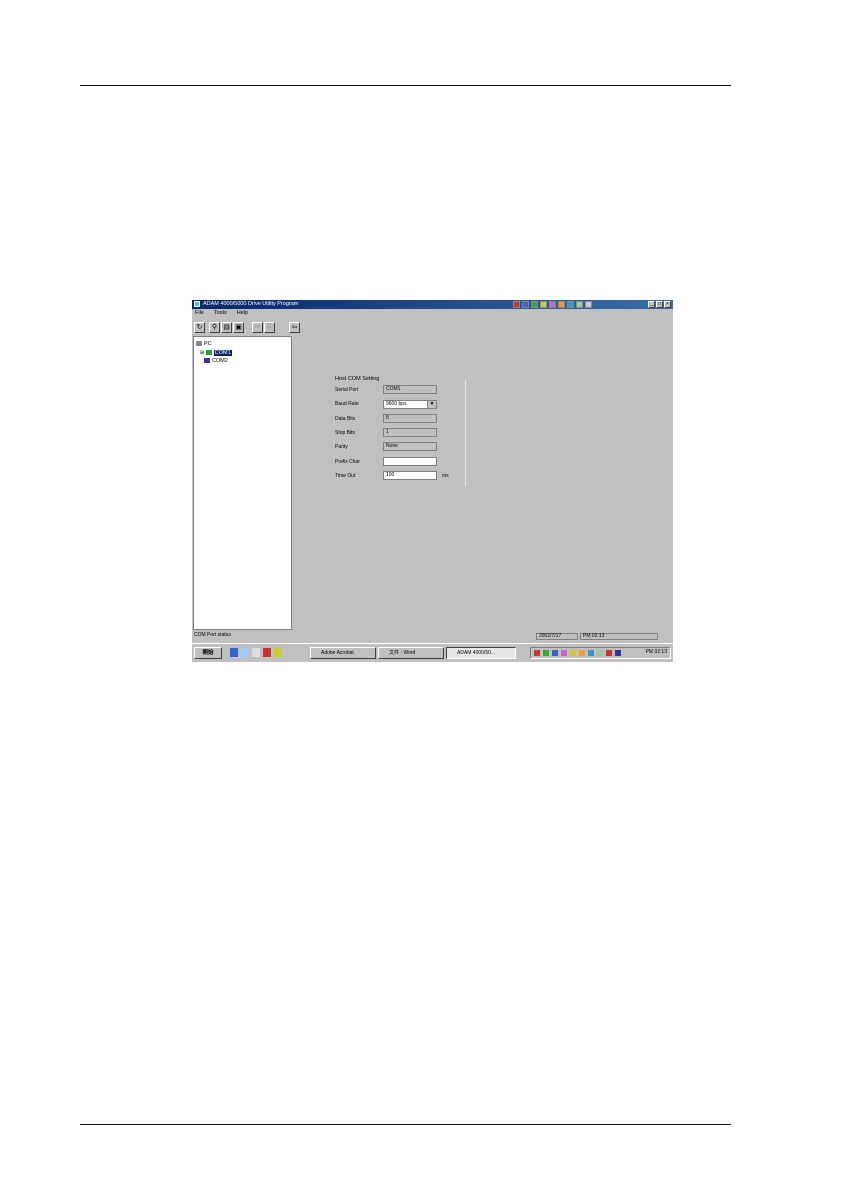 The width and height of the screenshot is (850, 1190). I want to click on menu-bar: File Tools Help, so click(432, 314).